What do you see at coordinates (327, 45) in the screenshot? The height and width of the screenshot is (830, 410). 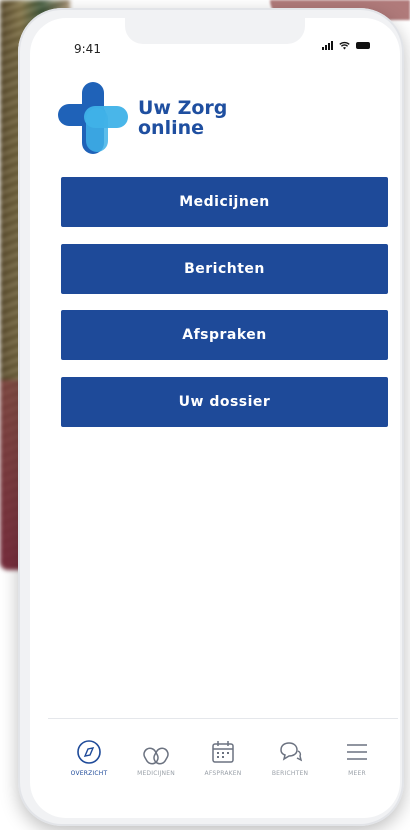 I see `signal-icon` at bounding box center [327, 45].